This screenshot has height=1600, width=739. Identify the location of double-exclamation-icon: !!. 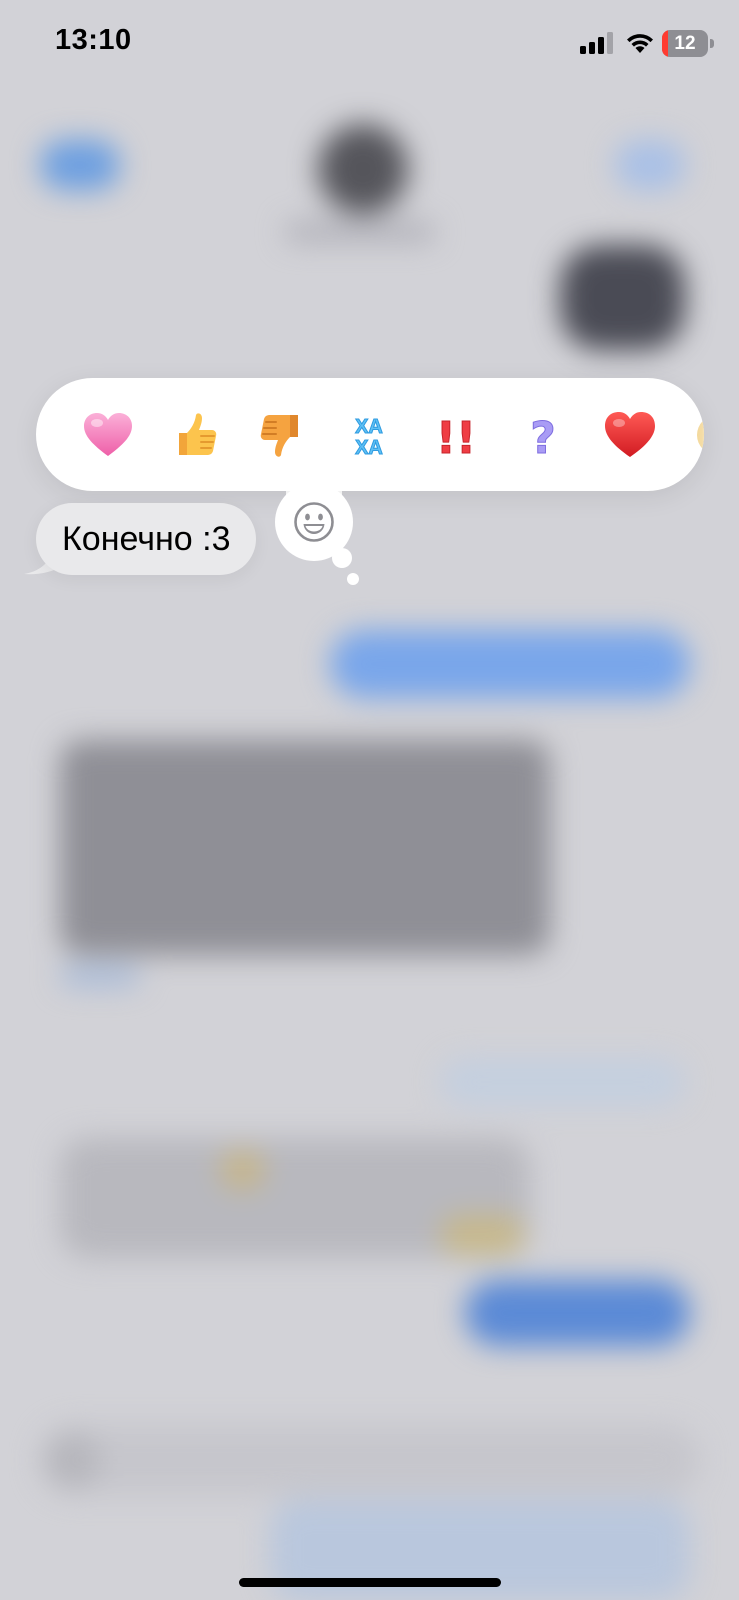
(455, 435).